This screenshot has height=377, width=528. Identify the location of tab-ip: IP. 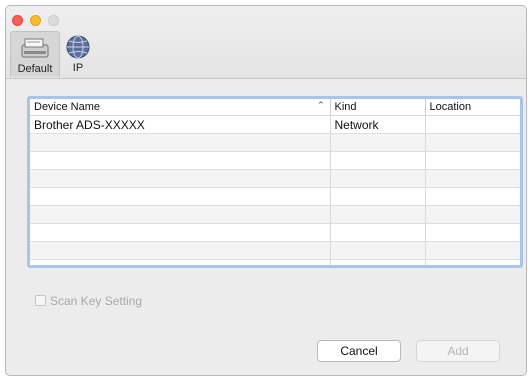
(78, 54).